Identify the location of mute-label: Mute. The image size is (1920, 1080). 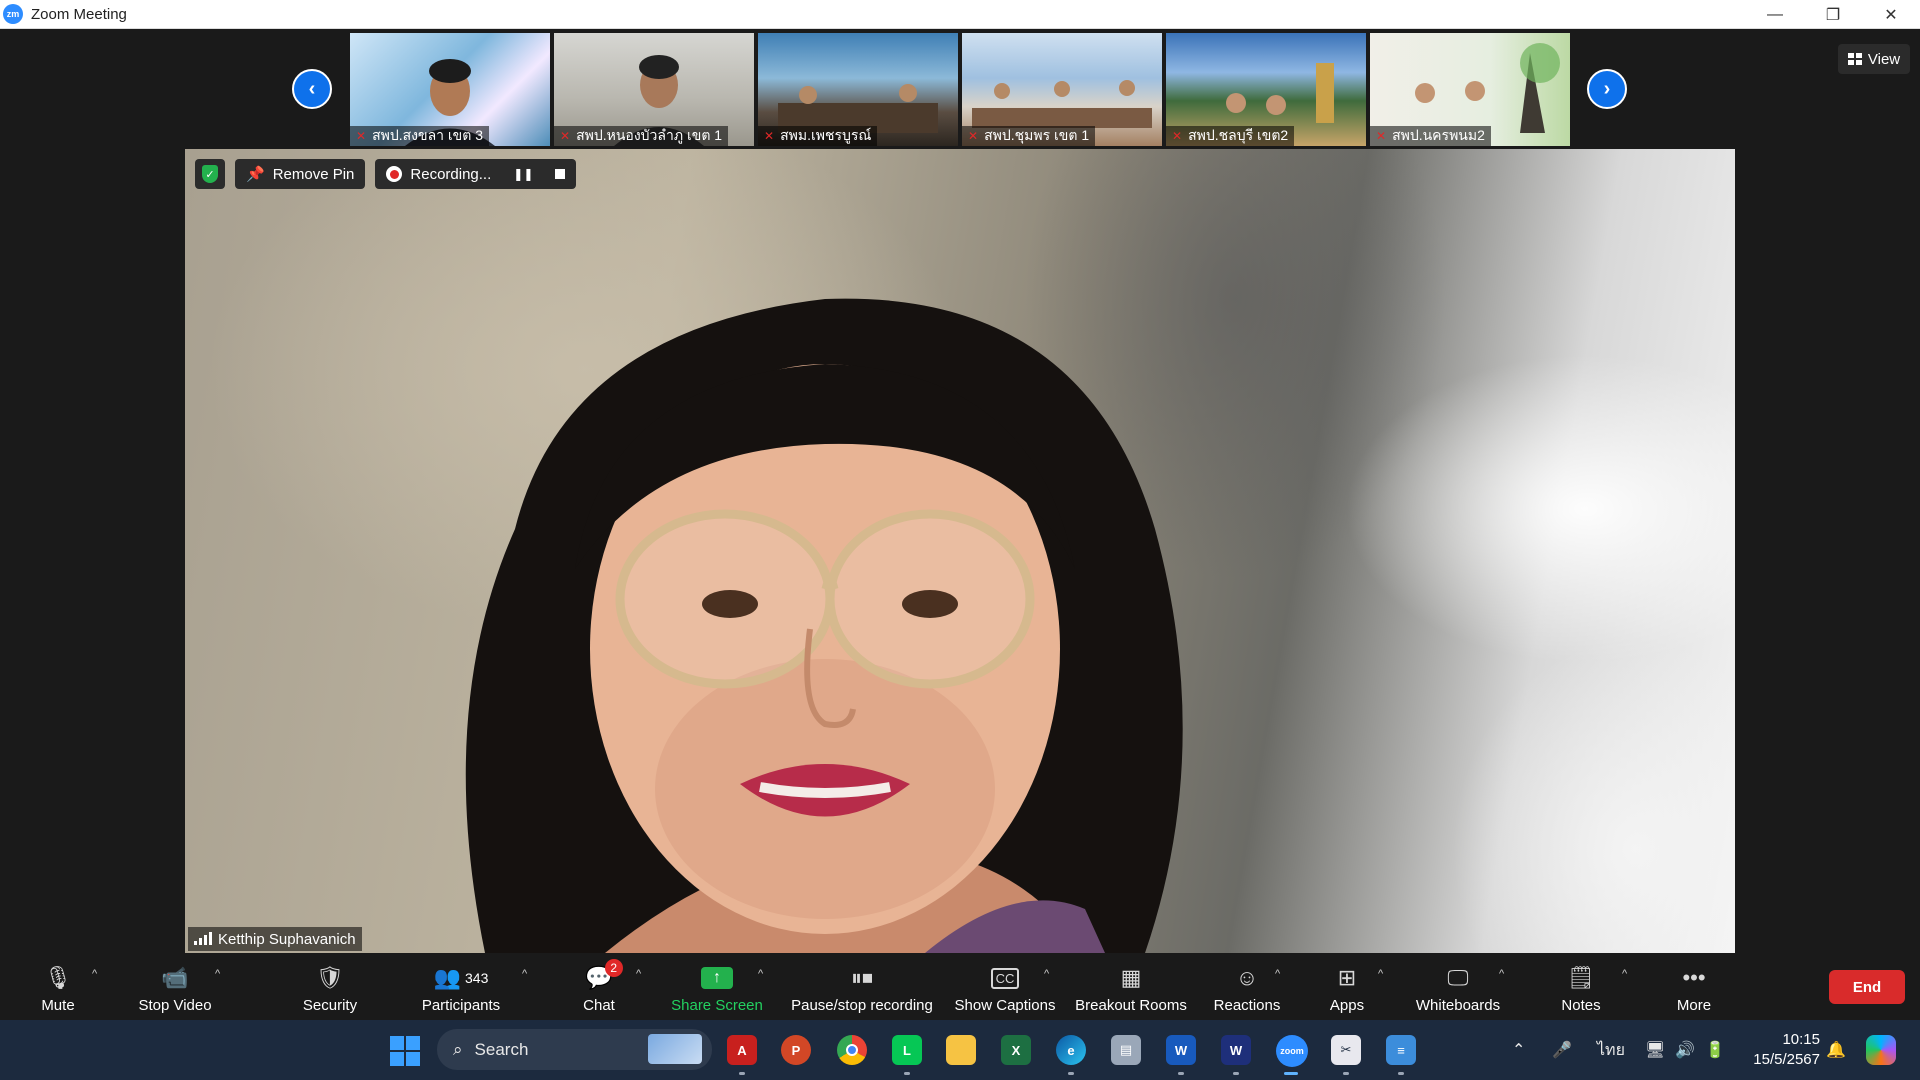
(58, 1005).